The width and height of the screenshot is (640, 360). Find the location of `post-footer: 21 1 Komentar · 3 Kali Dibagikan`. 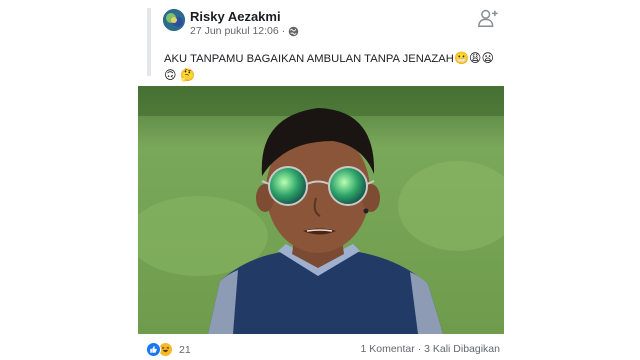

post-footer: 21 1 Komentar · 3 Kali Dibagikan is located at coordinates (323, 350).